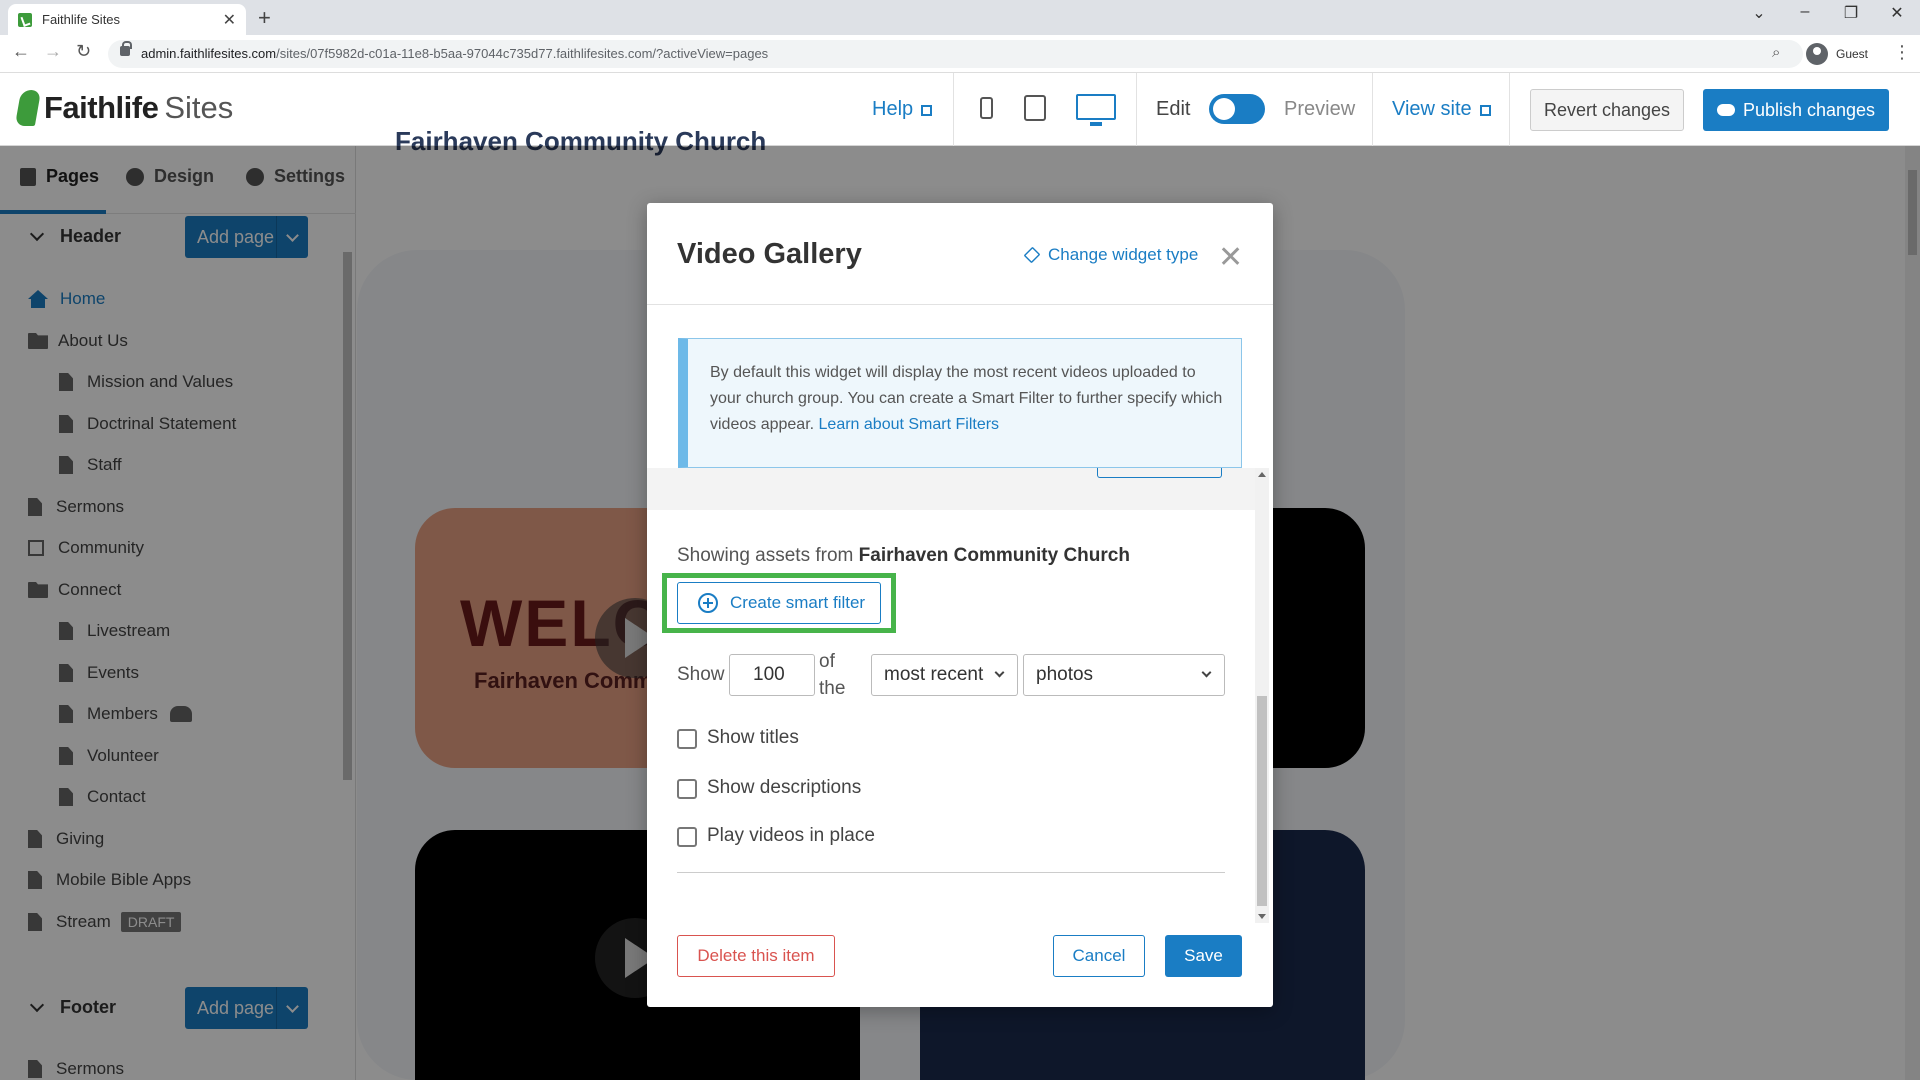  Describe the element at coordinates (1123, 254) in the screenshot. I see `change-type-label: Change widget type` at that location.